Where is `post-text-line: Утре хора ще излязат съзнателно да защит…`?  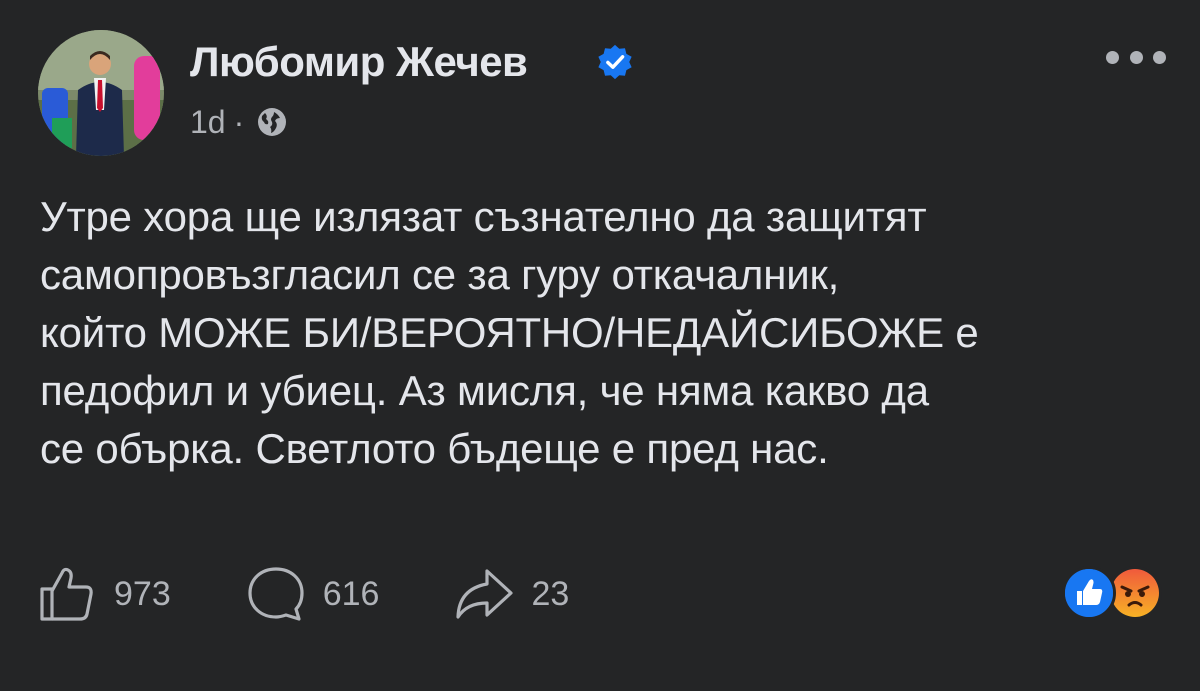 post-text-line: Утре хора ще излязат съзнателно да защит… is located at coordinates (483, 216).